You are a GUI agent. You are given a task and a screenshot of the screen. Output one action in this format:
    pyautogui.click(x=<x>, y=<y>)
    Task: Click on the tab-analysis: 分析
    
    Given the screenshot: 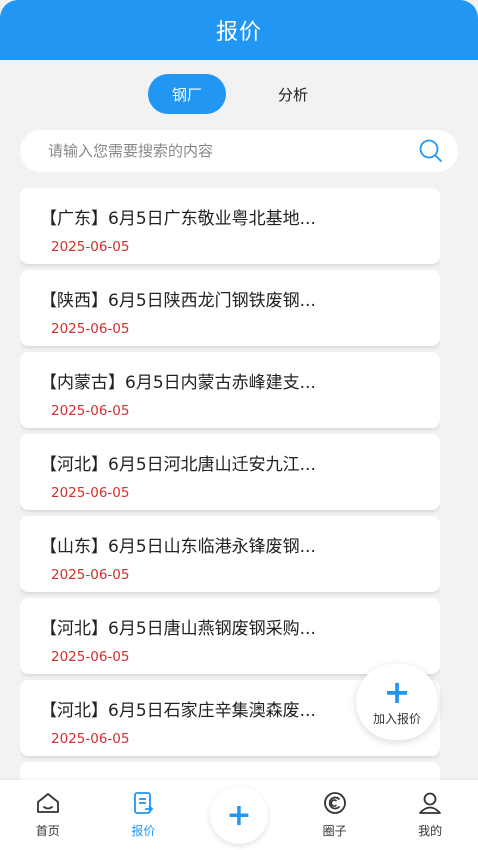 What is the action you would take?
    pyautogui.click(x=293, y=94)
    